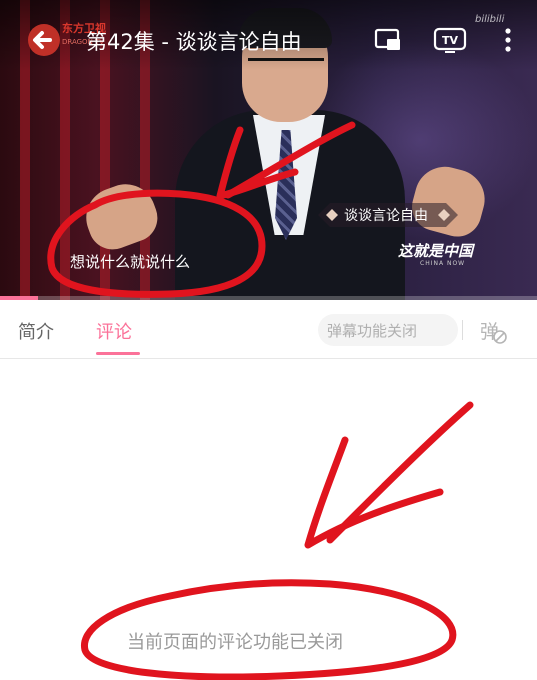  What do you see at coordinates (443, 263) in the screenshot?
I see `show-logo-sub: CHINA NOW` at bounding box center [443, 263].